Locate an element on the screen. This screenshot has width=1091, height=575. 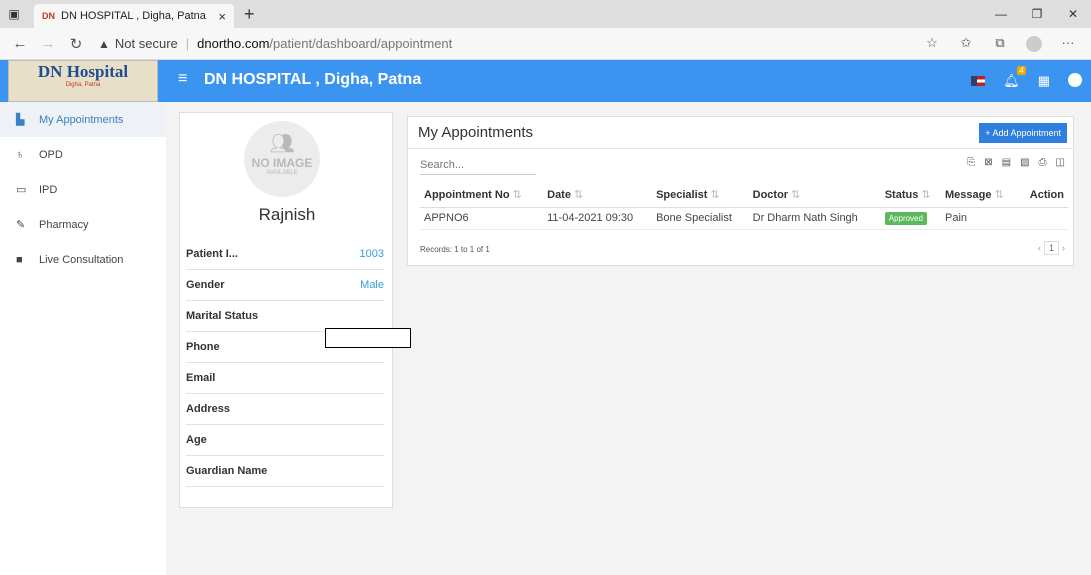
info-label: Marital Status is located at coordinates (222, 316).